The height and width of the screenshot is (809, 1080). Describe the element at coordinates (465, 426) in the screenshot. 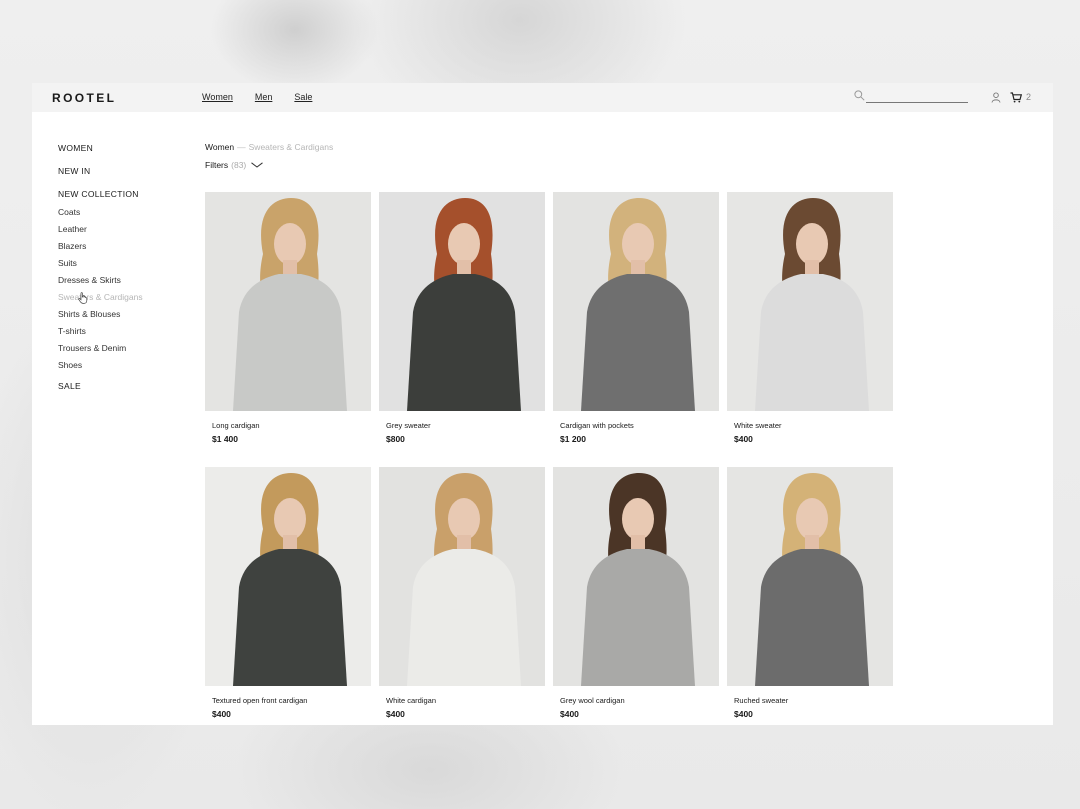

I see `product-name: Grey sweater` at that location.